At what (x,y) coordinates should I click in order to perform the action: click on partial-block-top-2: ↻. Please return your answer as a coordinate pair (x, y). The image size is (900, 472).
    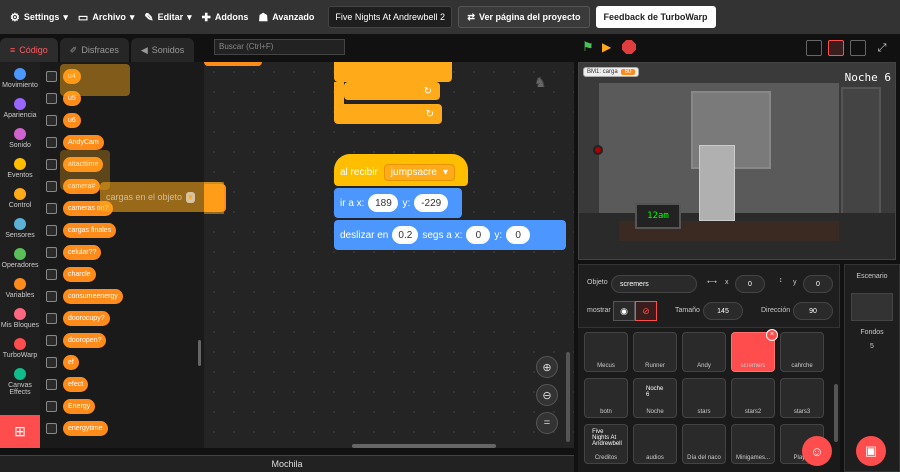
    Looking at the image, I should click on (392, 91).